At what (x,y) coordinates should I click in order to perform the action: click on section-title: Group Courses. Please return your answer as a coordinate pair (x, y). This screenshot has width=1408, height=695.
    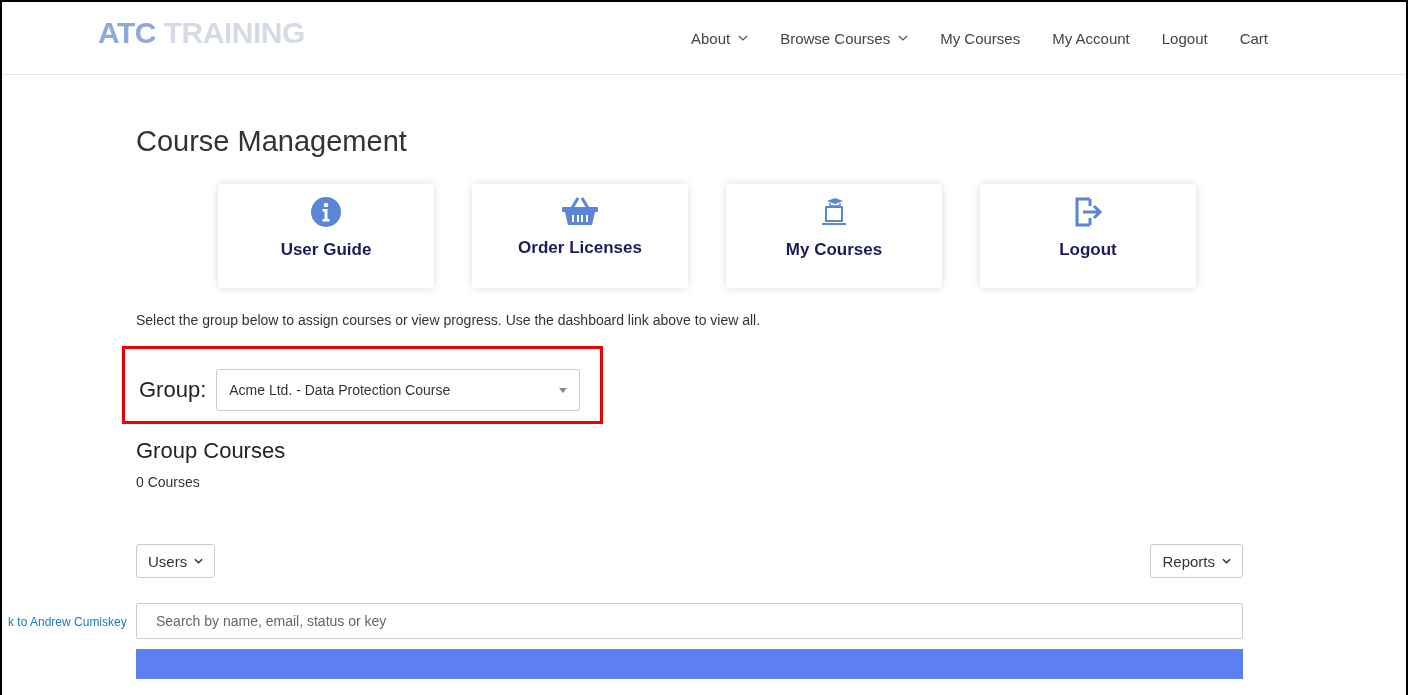
    Looking at the image, I should click on (211, 451).